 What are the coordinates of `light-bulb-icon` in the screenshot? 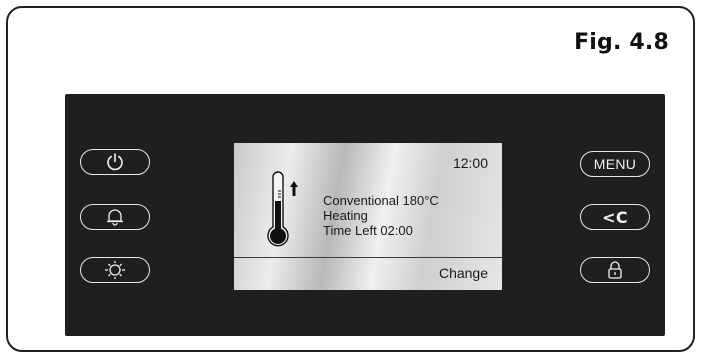 It's located at (115, 270).